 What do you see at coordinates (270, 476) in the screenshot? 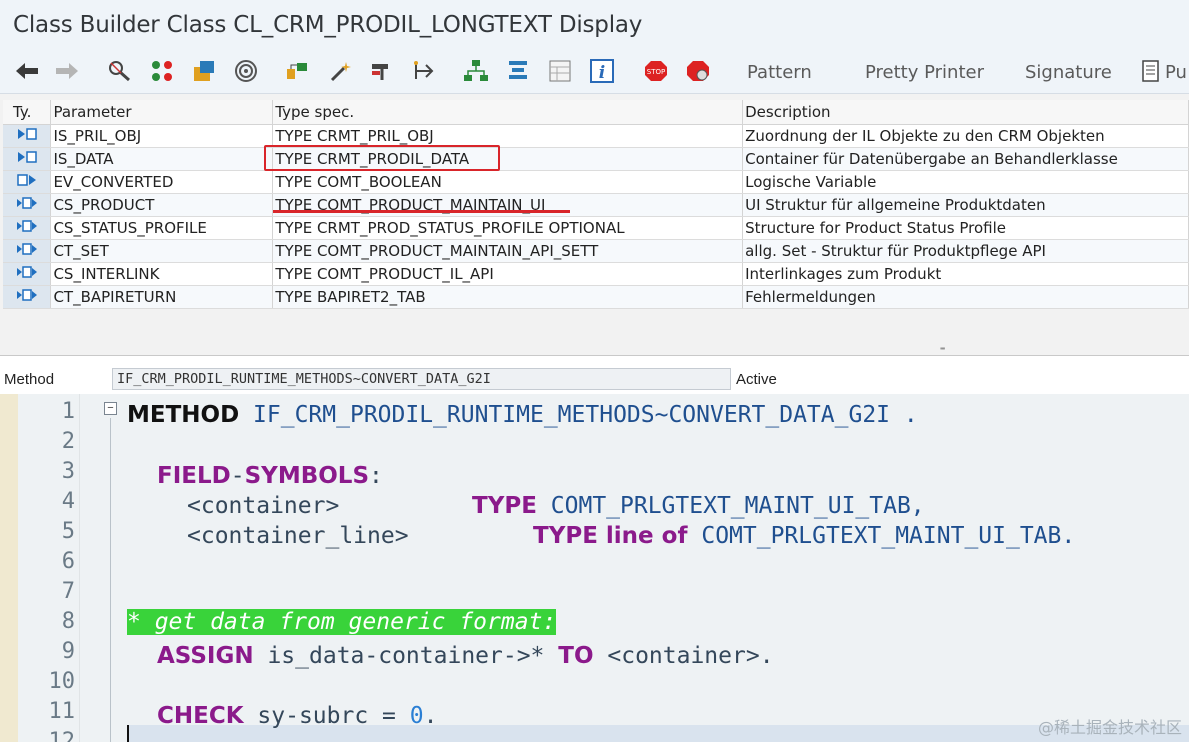
I see `code-line-3: FIELD-SYMBOLS:` at bounding box center [270, 476].